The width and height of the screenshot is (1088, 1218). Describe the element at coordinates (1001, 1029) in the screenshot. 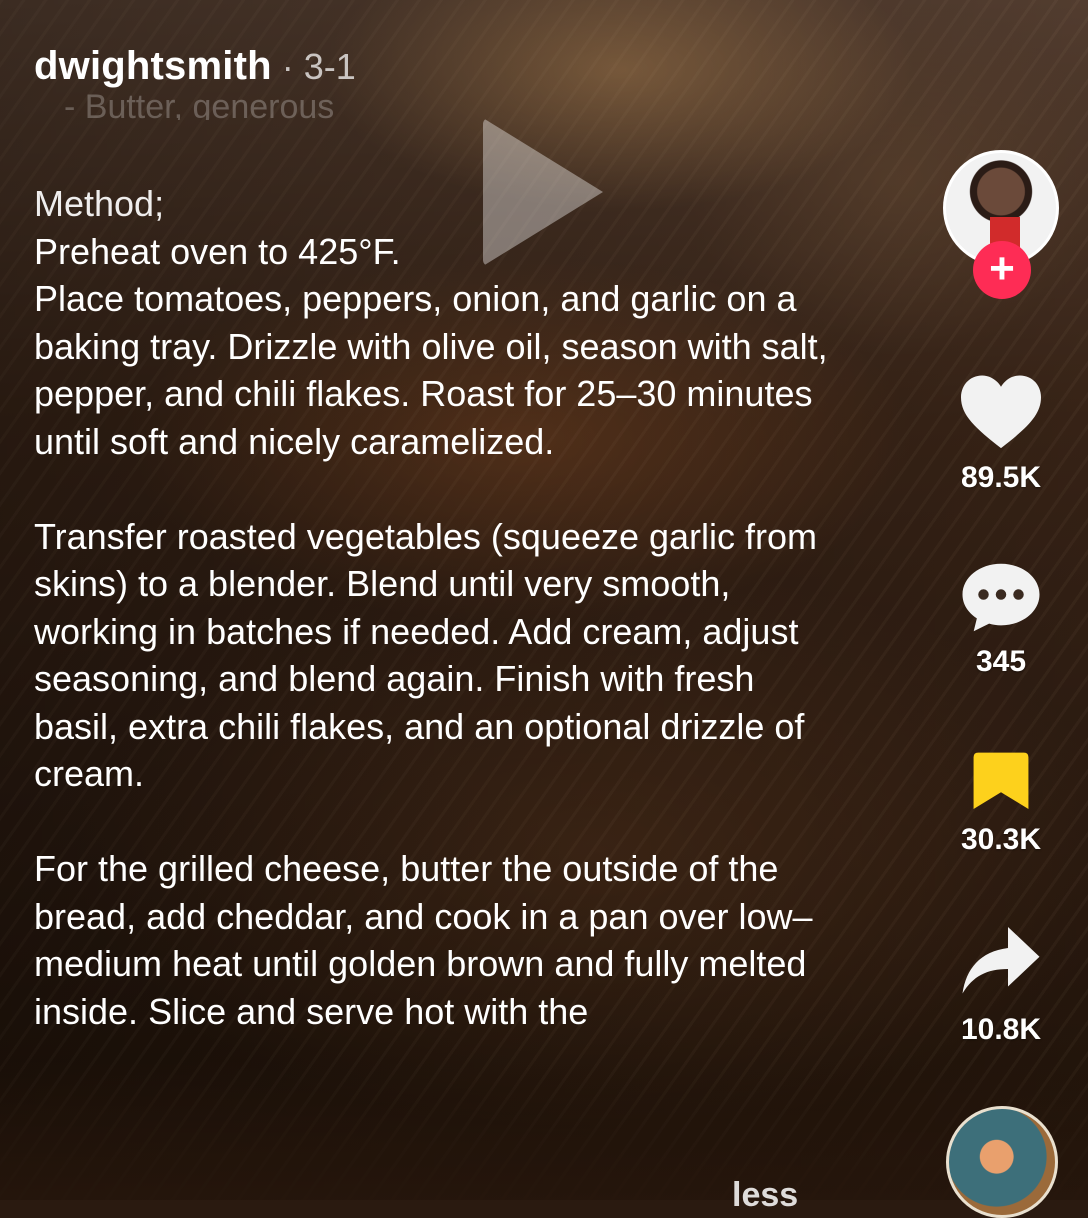

I see `share-count: 10.8K` at that location.